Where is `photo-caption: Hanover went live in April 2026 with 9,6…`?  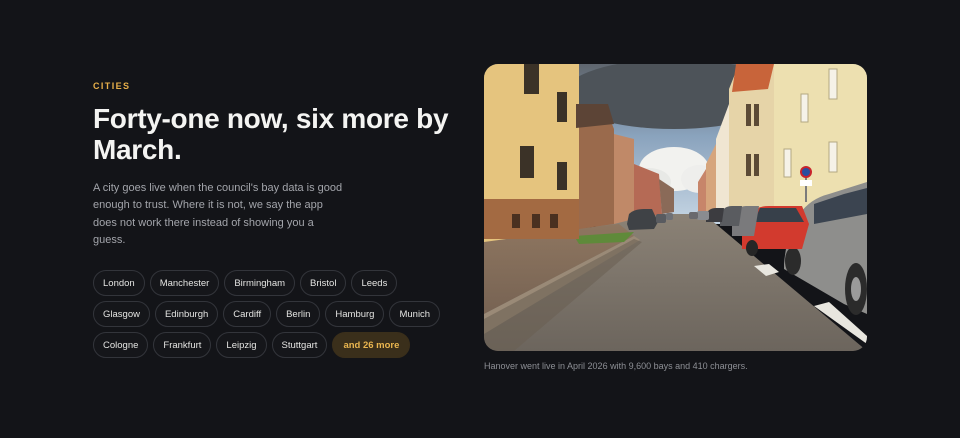 photo-caption: Hanover went live in April 2026 with 9,6… is located at coordinates (616, 366).